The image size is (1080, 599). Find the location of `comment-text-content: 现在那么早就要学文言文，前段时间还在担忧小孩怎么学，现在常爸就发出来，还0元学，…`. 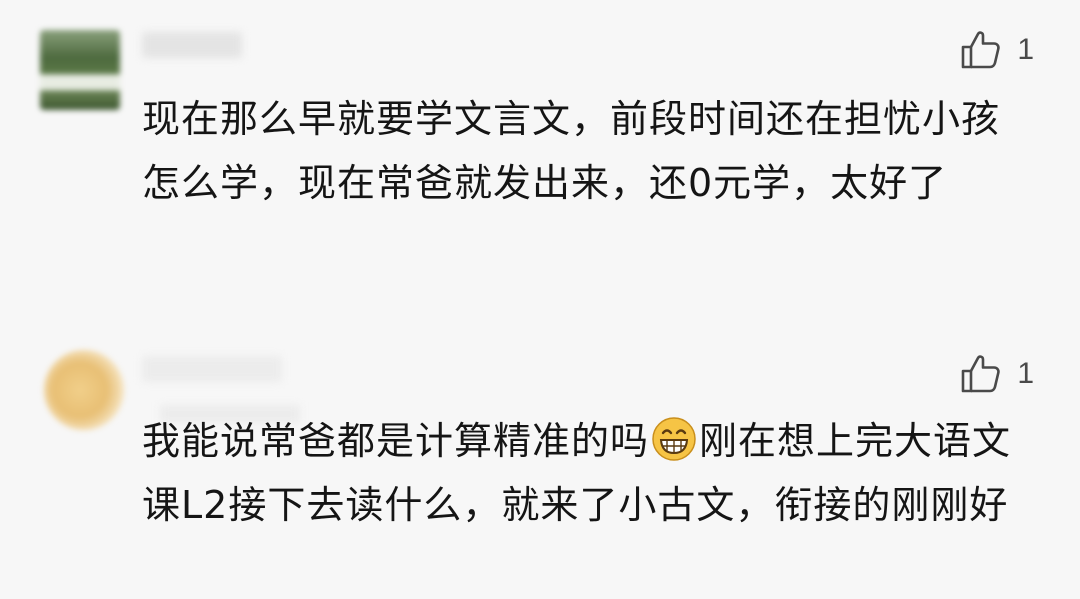

comment-text-content: 现在那么早就要学文言文，前段时间还在担忧小孩怎么学，现在常爸就发出来，还0元学，… is located at coordinates (571, 151).